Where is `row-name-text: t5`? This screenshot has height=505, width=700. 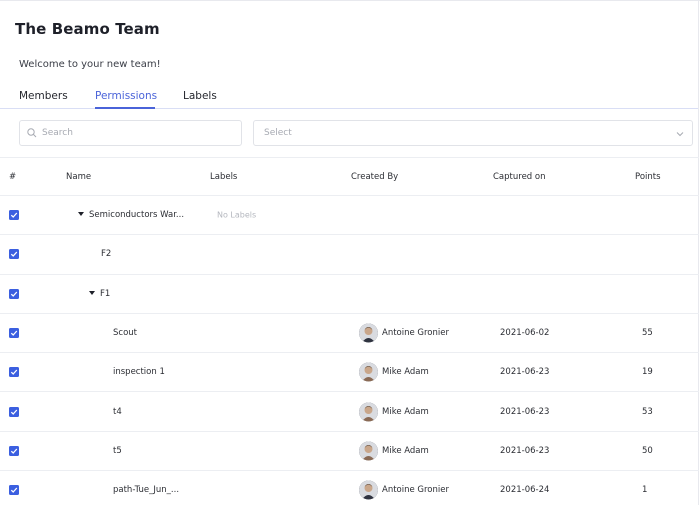 row-name-text: t5 is located at coordinates (117, 450).